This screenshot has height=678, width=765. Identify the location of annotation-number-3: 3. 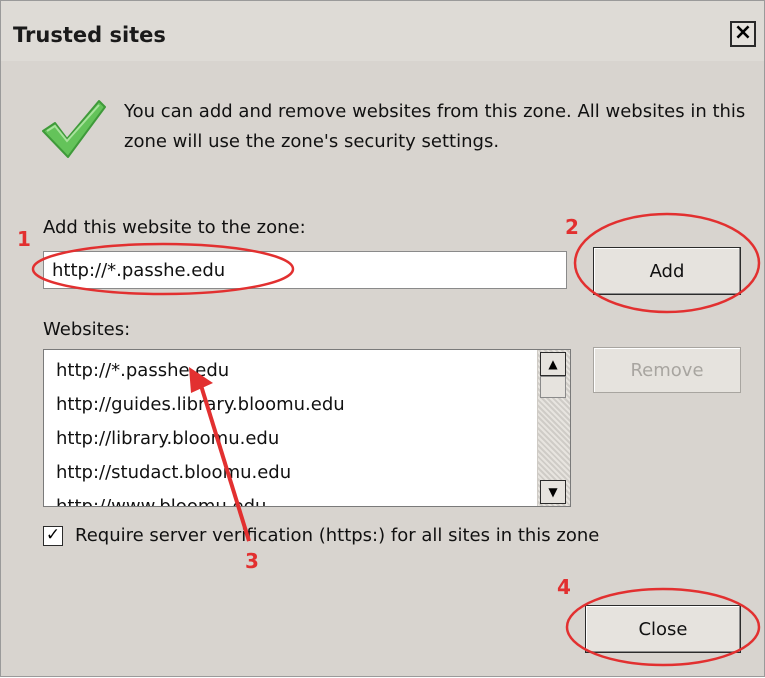
(252, 561).